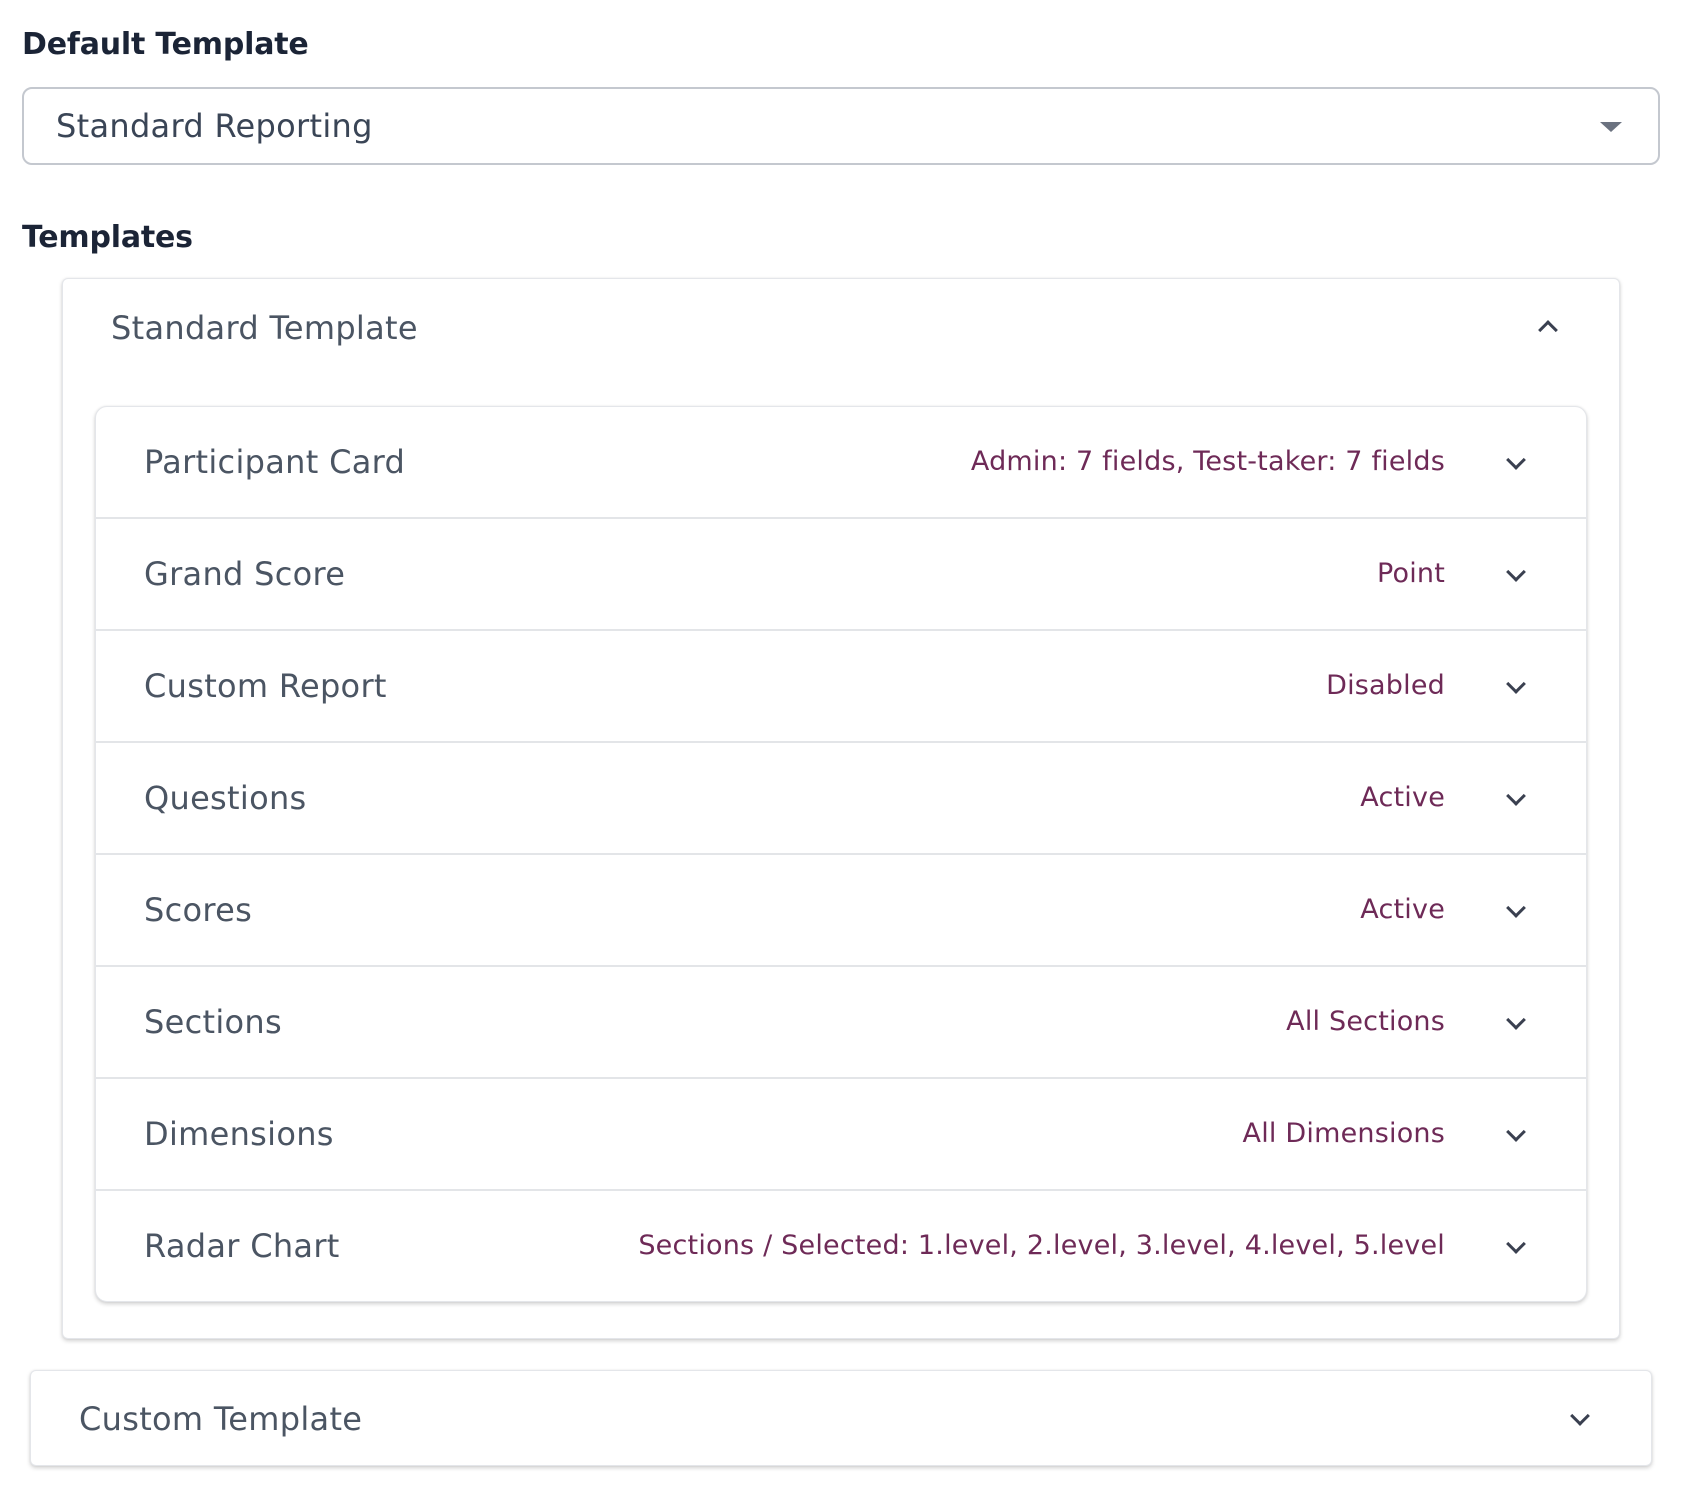 The image size is (1684, 1490). What do you see at coordinates (841, 799) in the screenshot?
I see `section-row-questions: Questions Active` at bounding box center [841, 799].